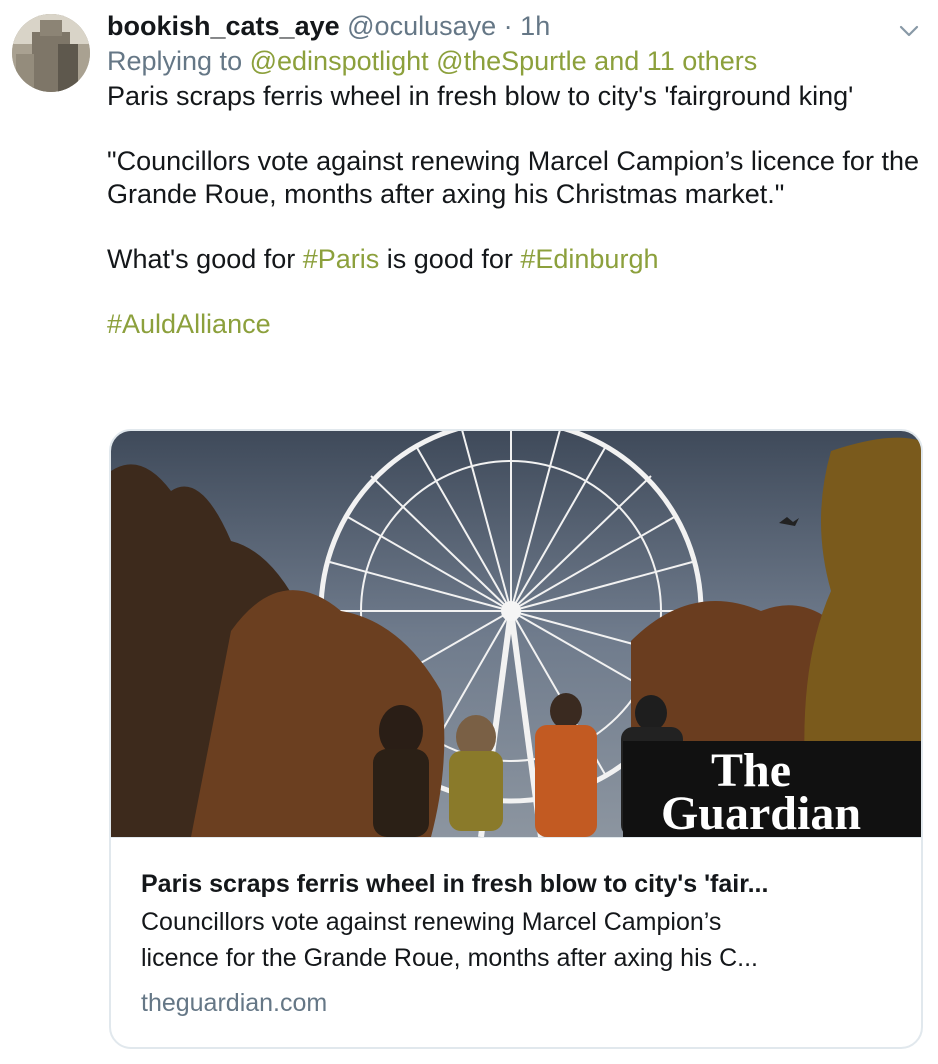 This screenshot has width=938, height=1064. Describe the element at coordinates (589, 259) in the screenshot. I see `hashtag-edinburgh: #Edinburgh` at that location.